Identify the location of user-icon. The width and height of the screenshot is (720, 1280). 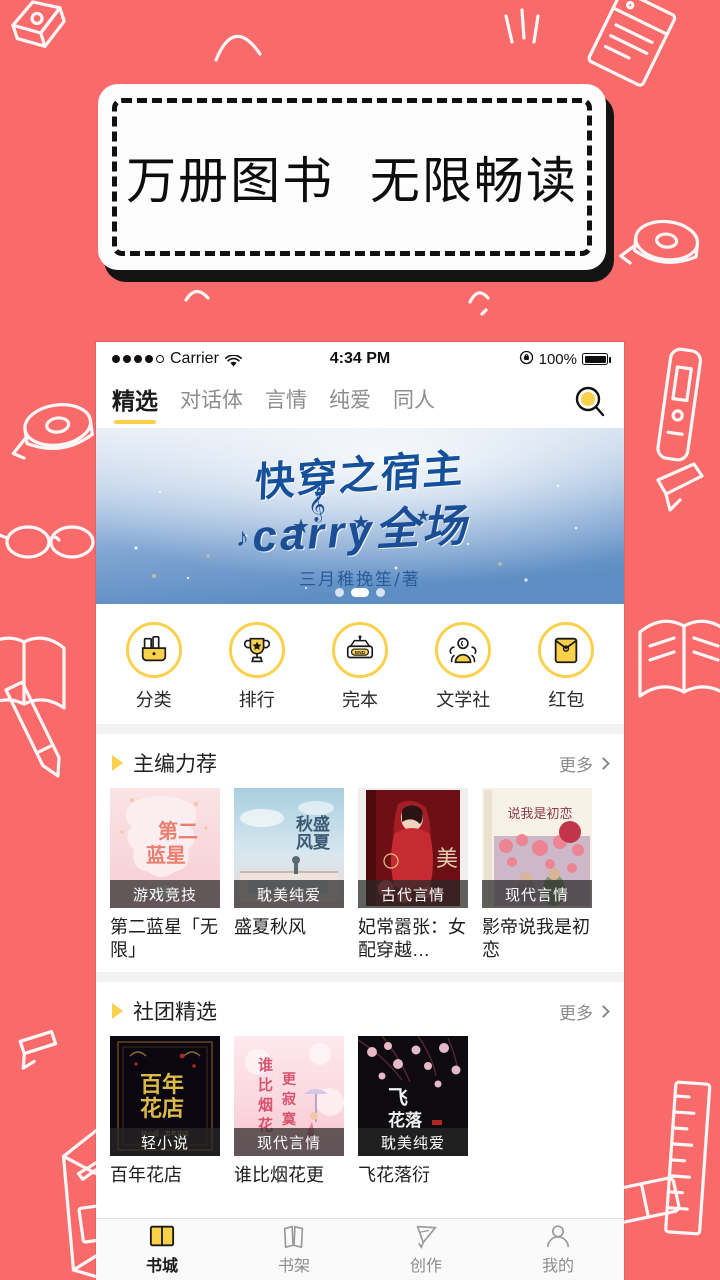
(558, 1236).